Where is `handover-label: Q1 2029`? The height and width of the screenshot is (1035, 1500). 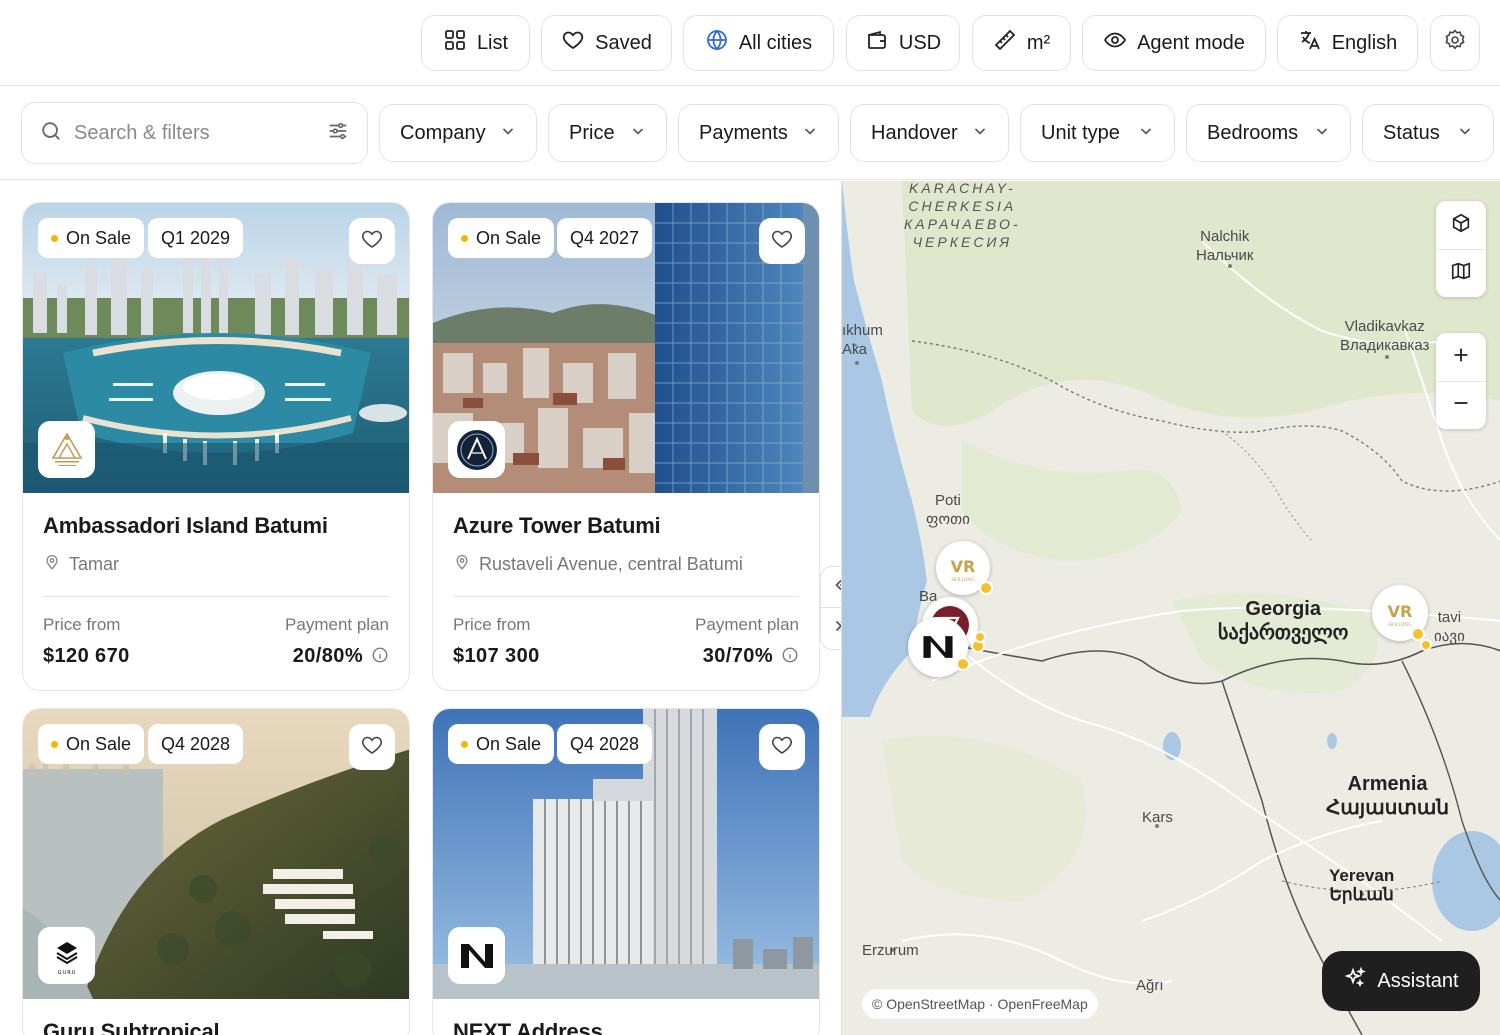 handover-label: Q1 2029 is located at coordinates (196, 237).